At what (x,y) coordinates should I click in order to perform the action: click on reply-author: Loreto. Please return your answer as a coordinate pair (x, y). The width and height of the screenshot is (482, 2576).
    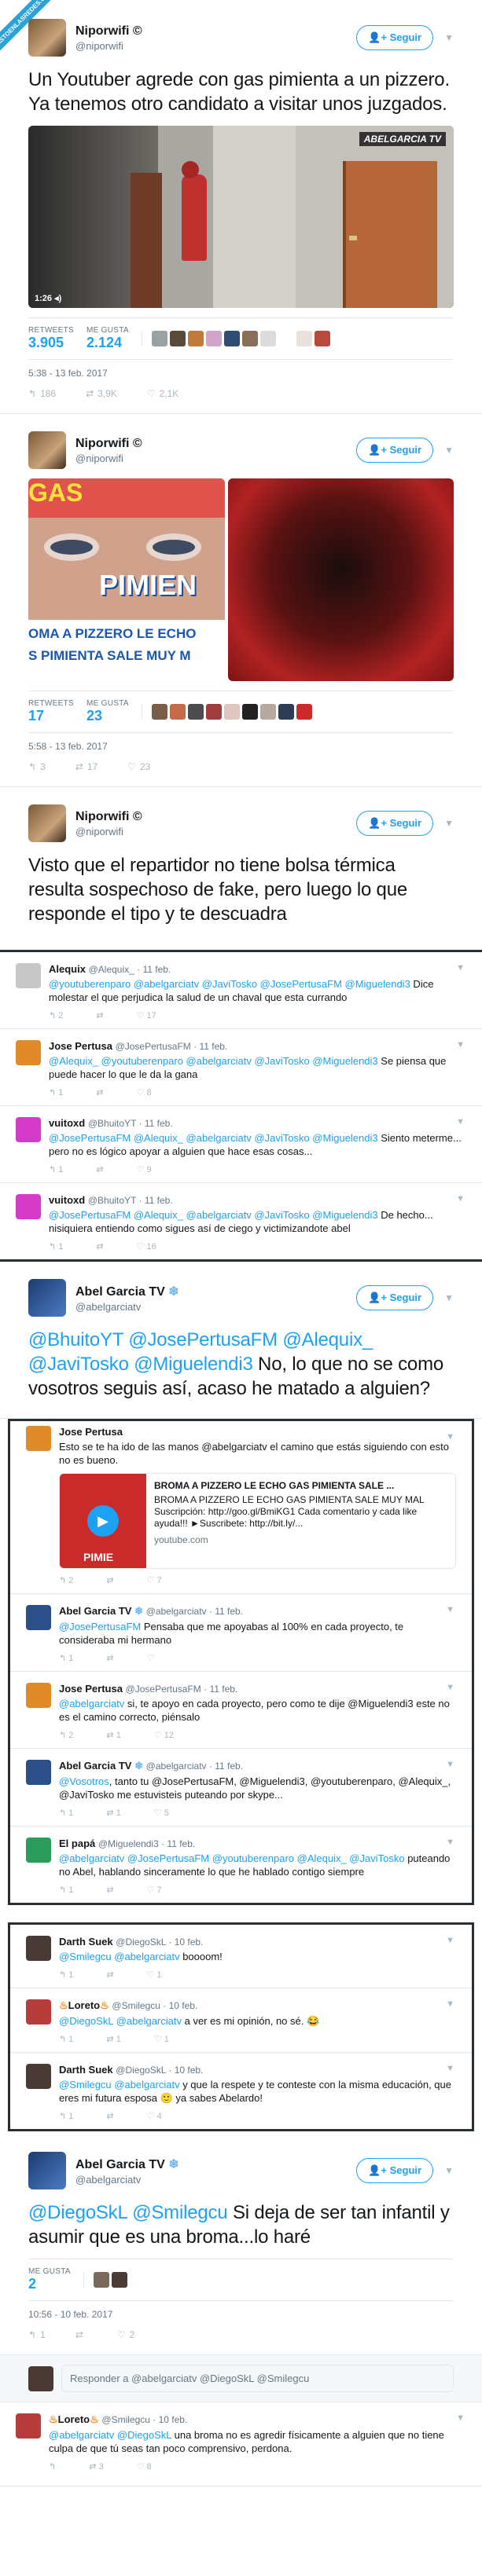
    Looking at the image, I should click on (74, 2419).